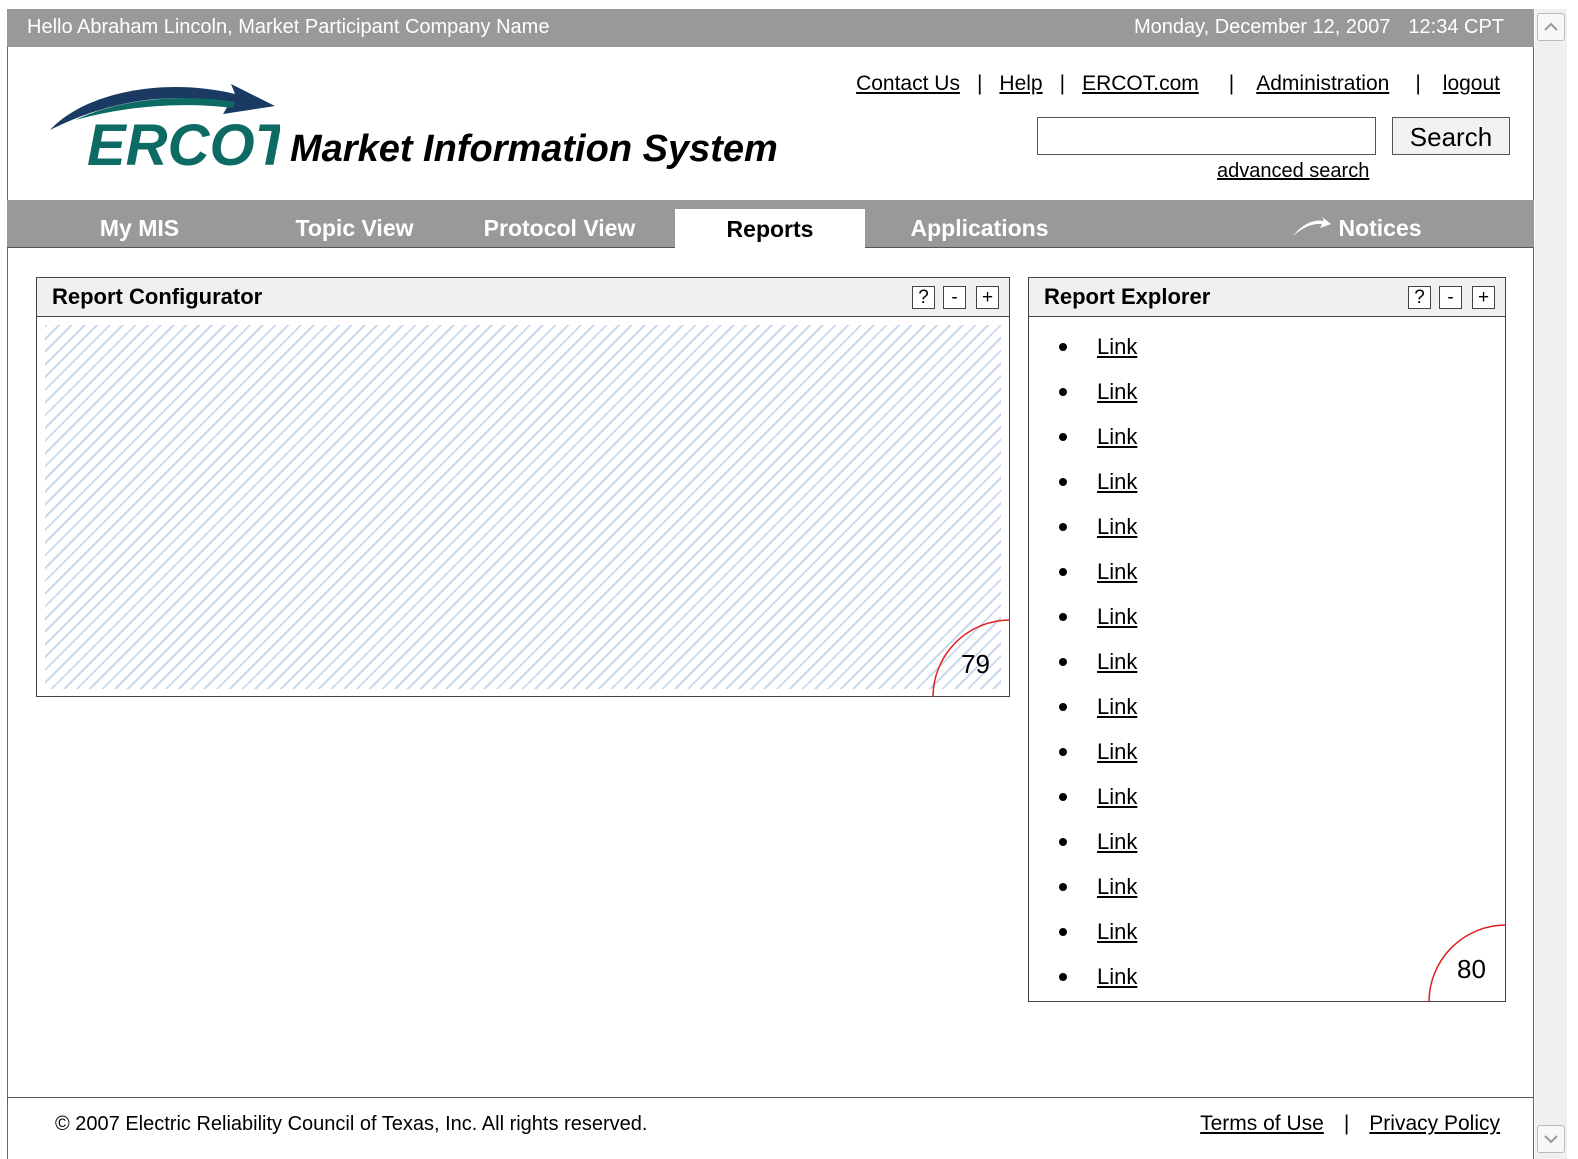  What do you see at coordinates (523, 297) in the screenshot?
I see `panel-header: Report Configurator ? - +` at bounding box center [523, 297].